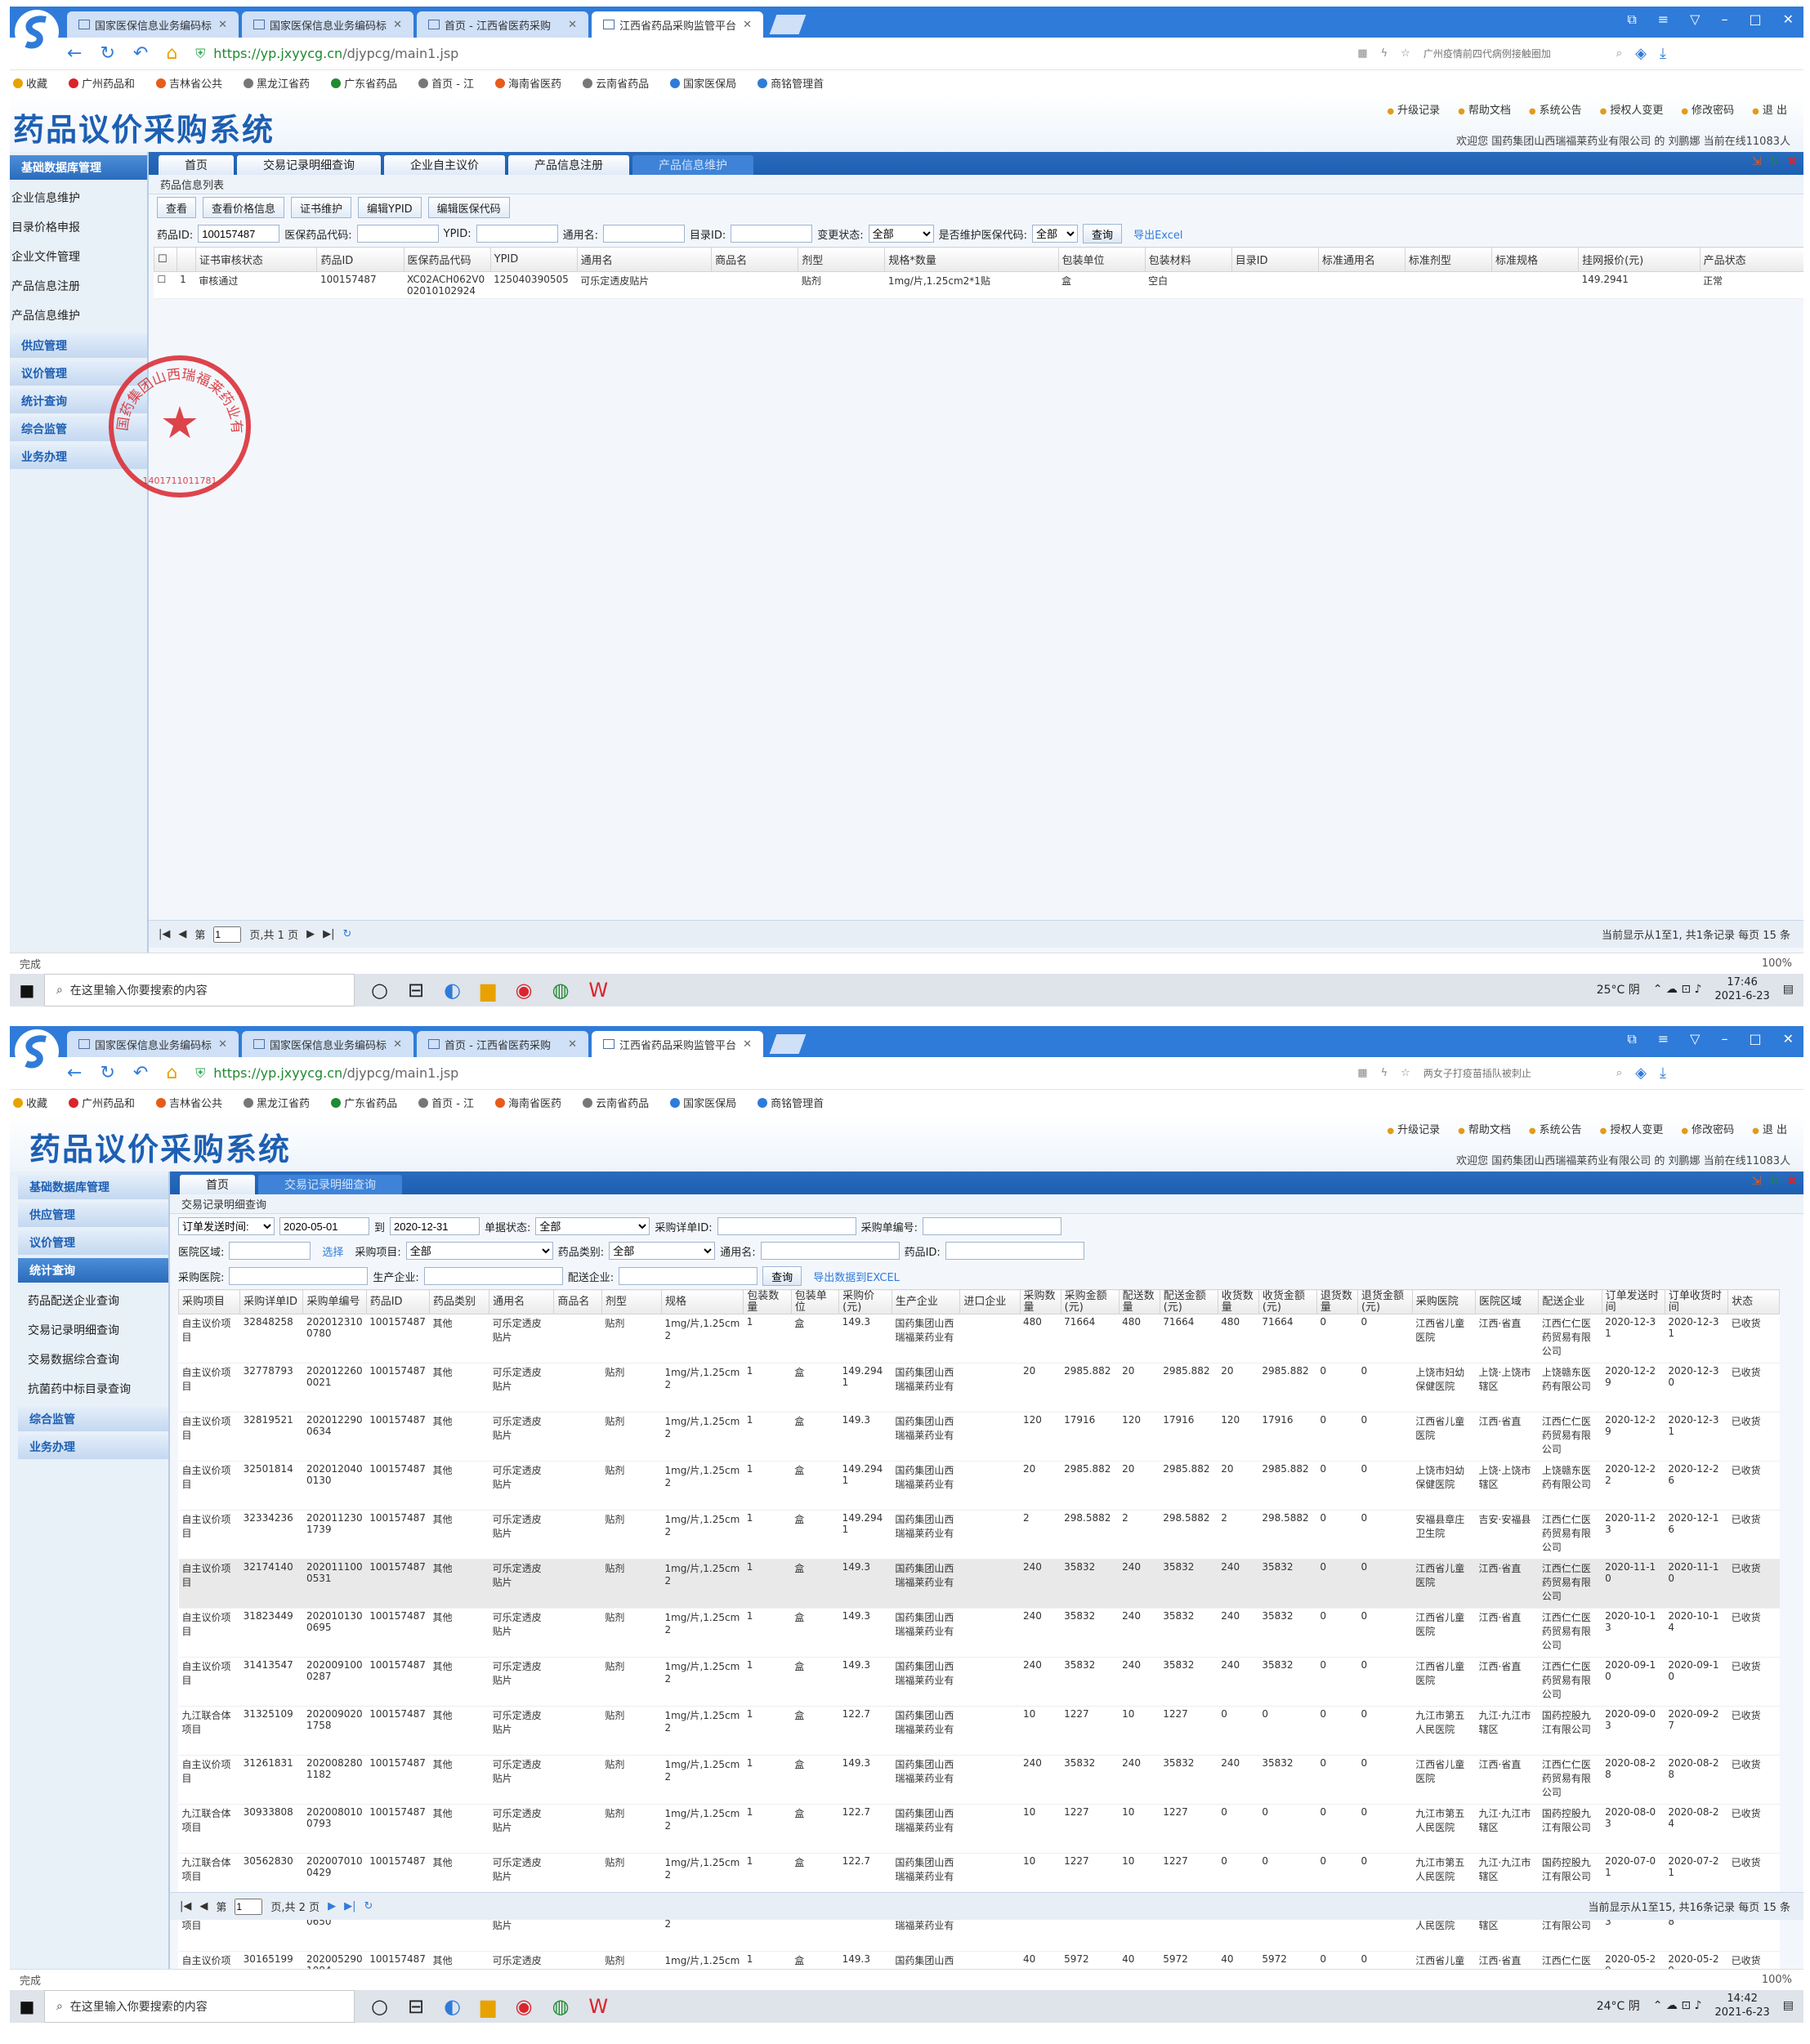 This screenshot has height=2044, width=1810. I want to click on bookmark-item: 商铭管理首, so click(791, 83).